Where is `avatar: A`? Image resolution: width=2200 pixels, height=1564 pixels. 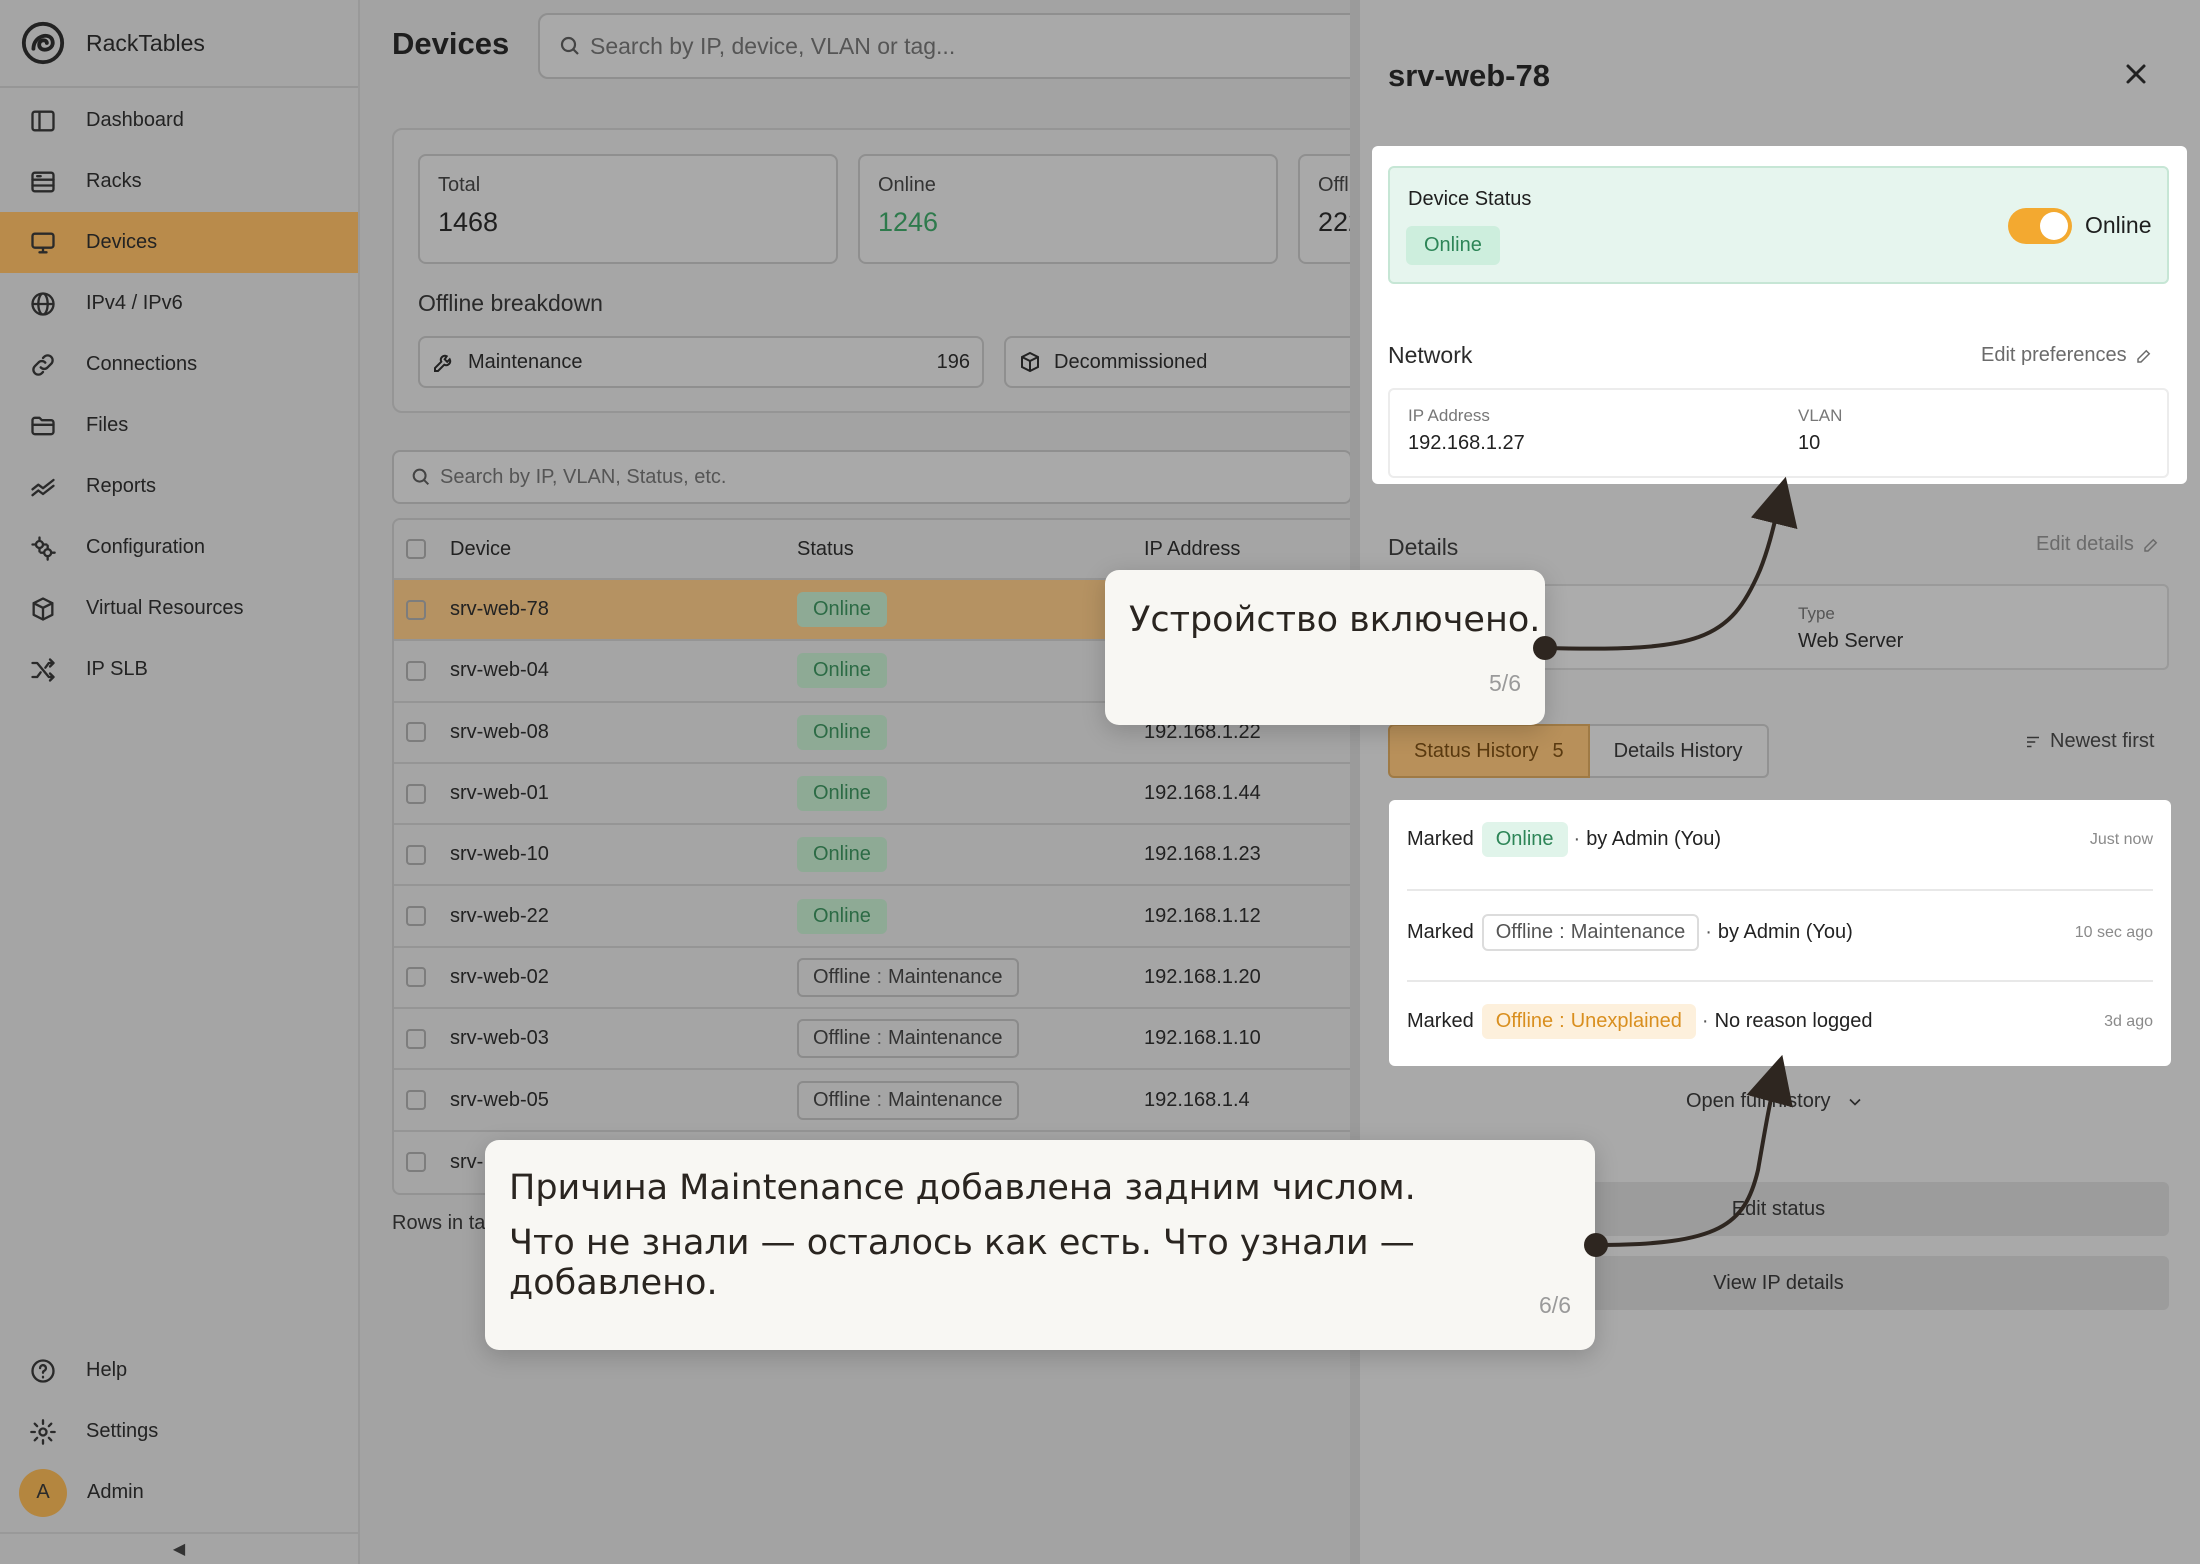
avatar: A is located at coordinates (43, 1492).